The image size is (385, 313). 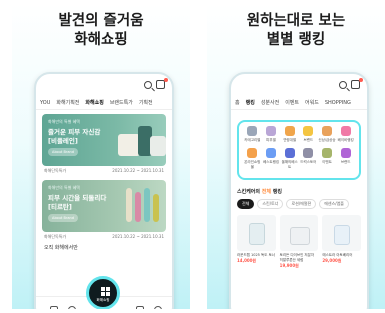 I want to click on main-tabs: 홈 랭킹 성분사전 이벤트 어워드 SHOPPING, so click(x=299, y=103).